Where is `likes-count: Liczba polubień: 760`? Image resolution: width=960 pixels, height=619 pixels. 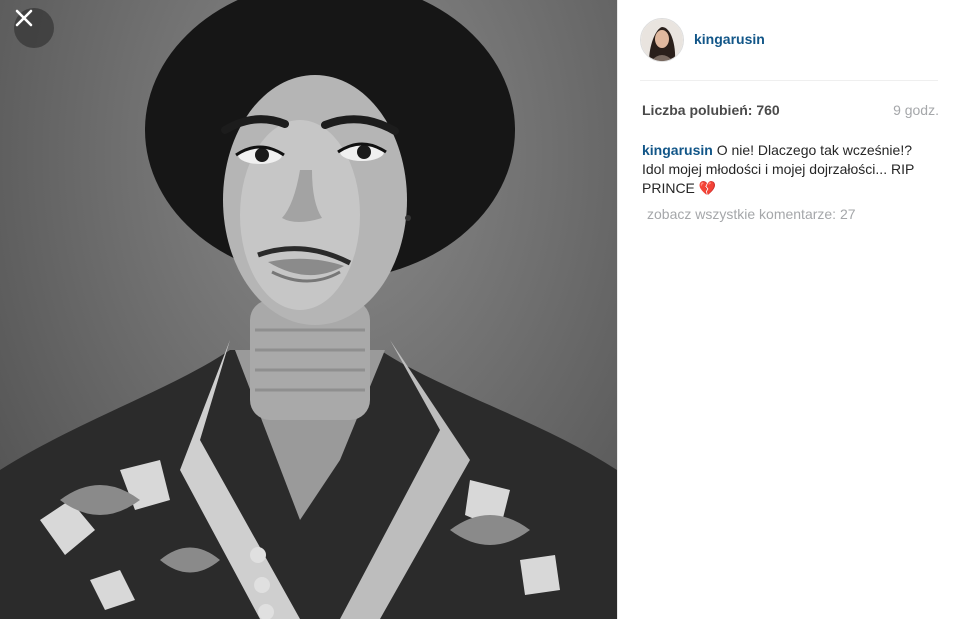
likes-count: Liczba polubień: 760 is located at coordinates (711, 110).